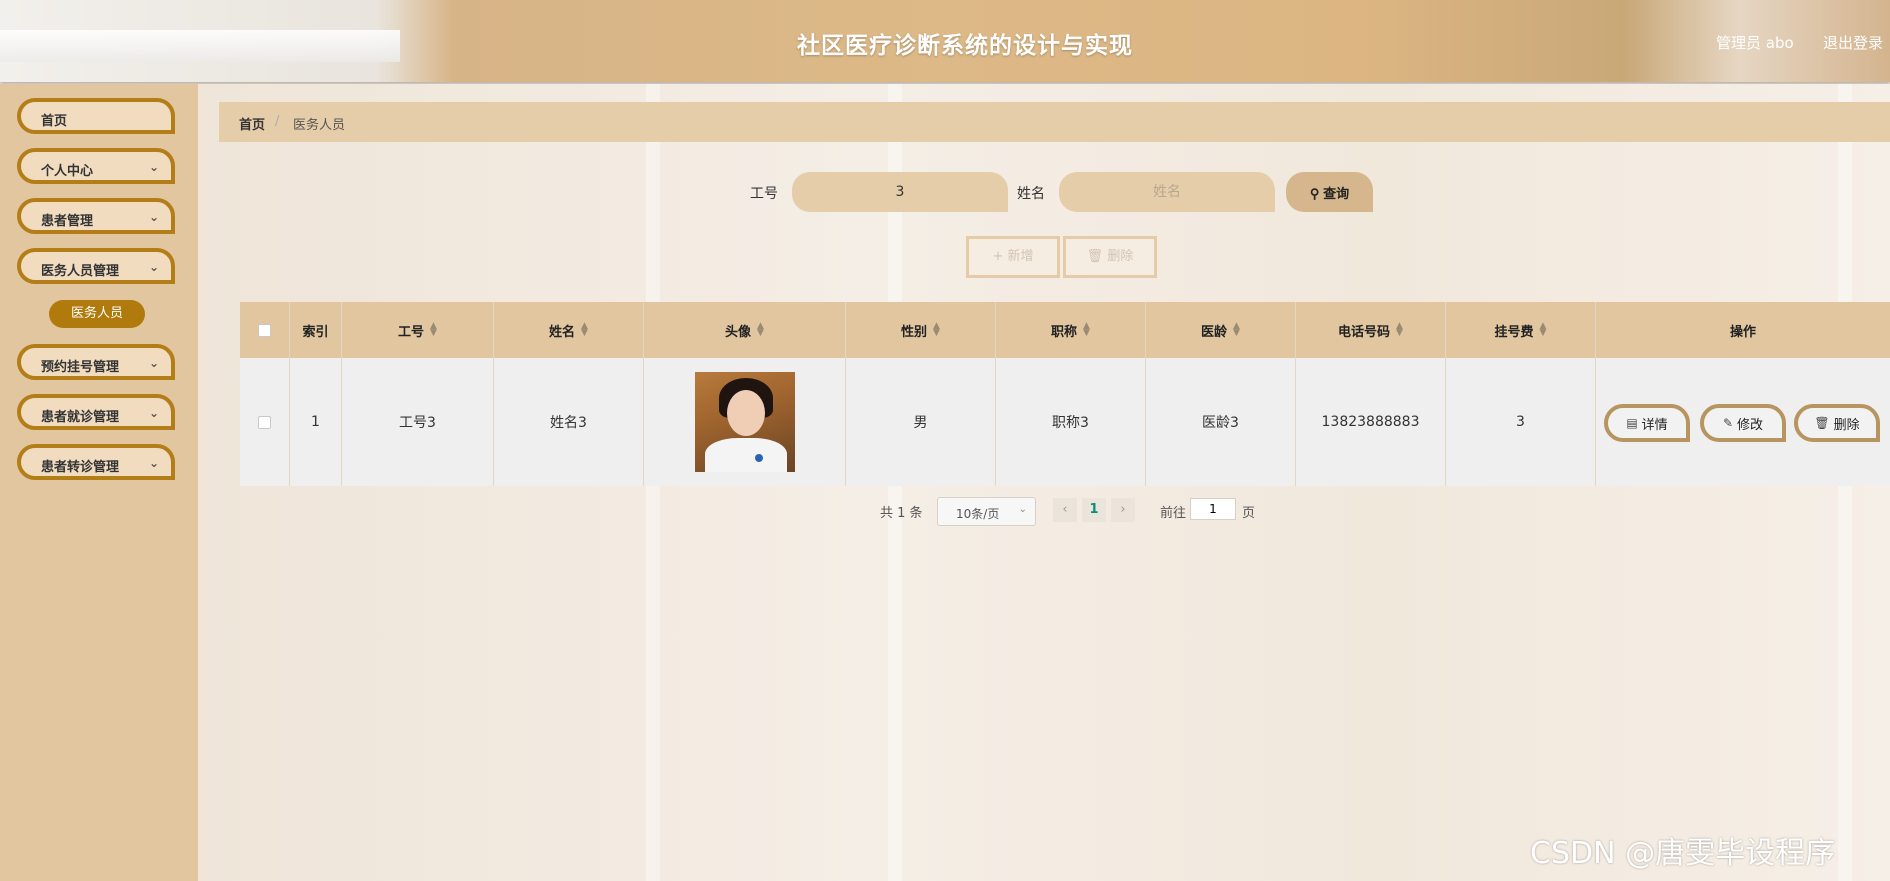  I want to click on sidebar-item-label: 预约挂号管理, so click(80, 367).